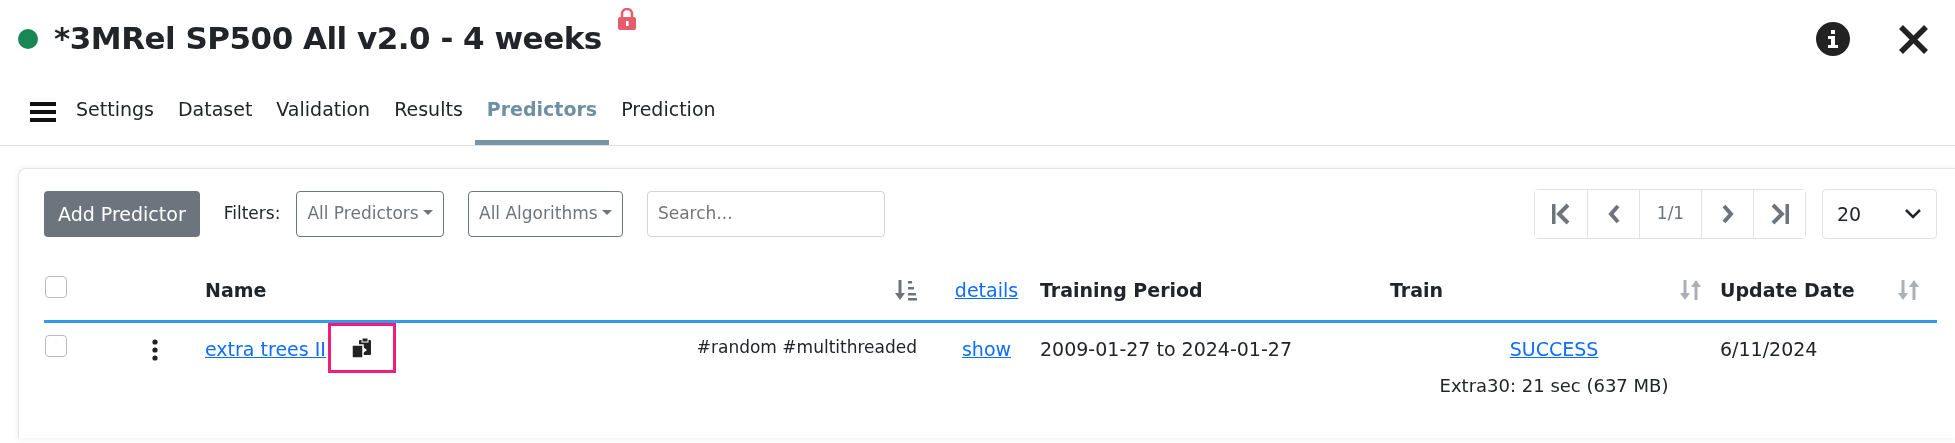 The height and width of the screenshot is (443, 1955). I want to click on first-page-icon, so click(1561, 214).